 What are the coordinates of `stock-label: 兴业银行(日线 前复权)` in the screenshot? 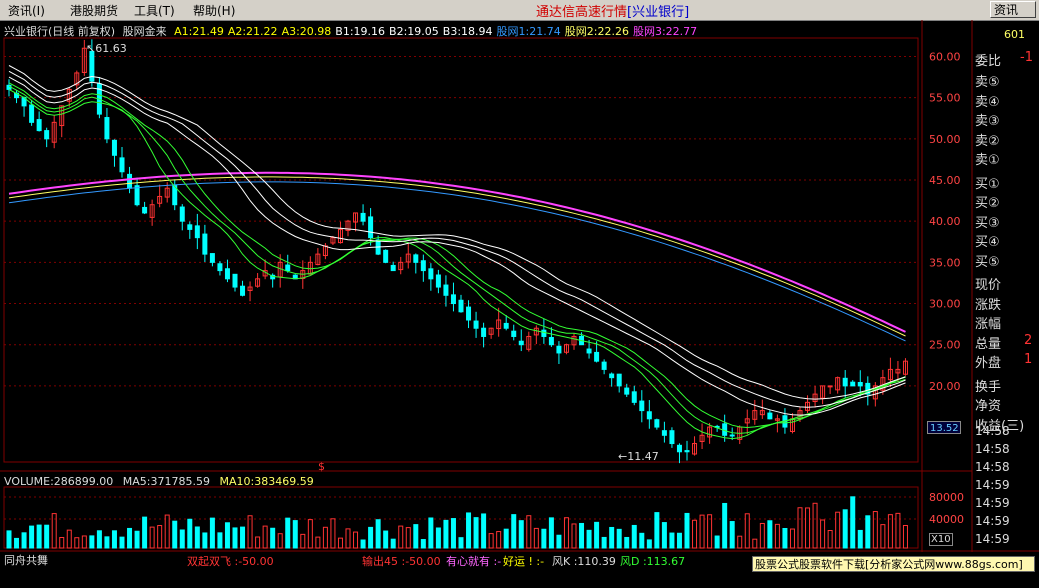 It's located at (60, 31).